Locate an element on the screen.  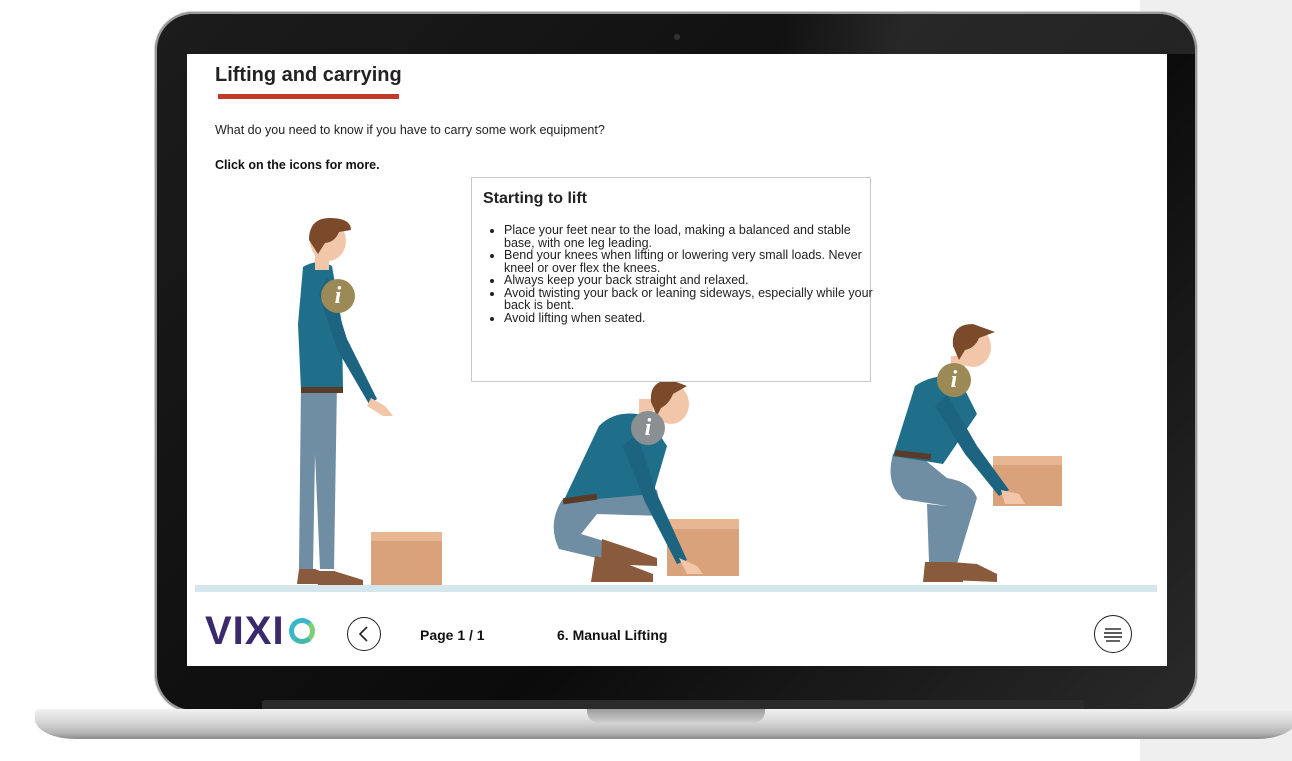
menu-icon is located at coordinates (1113, 635).